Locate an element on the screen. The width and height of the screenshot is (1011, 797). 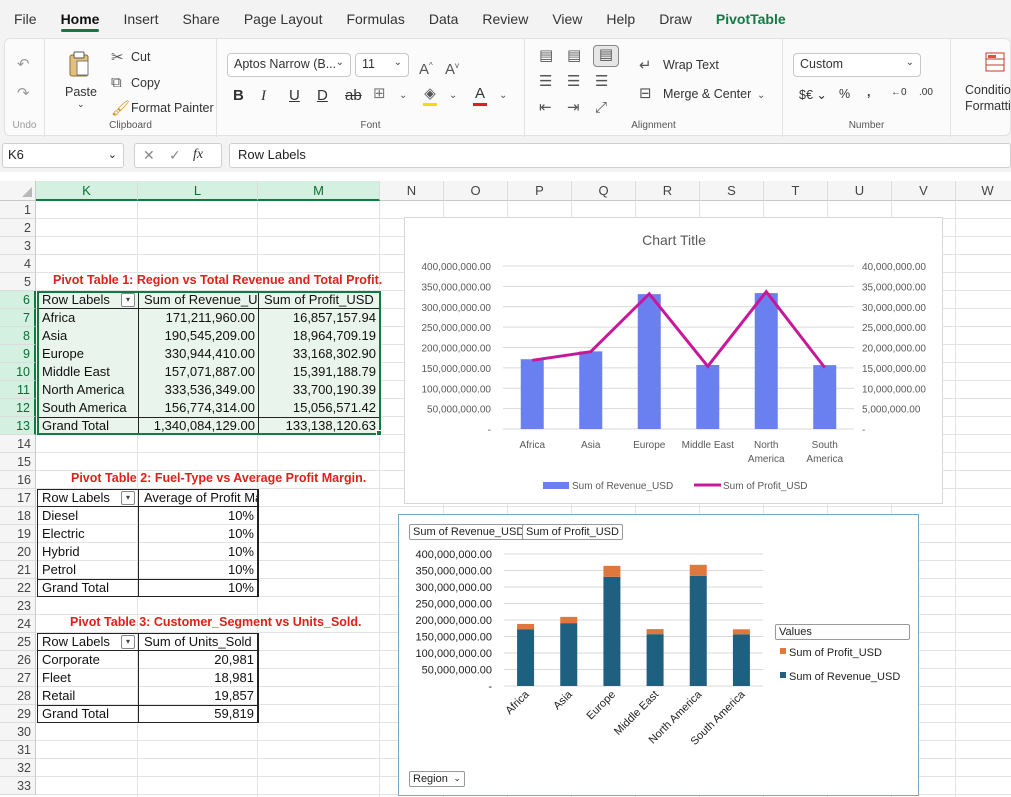
strikethrough-icon: ab is located at coordinates (353, 96).